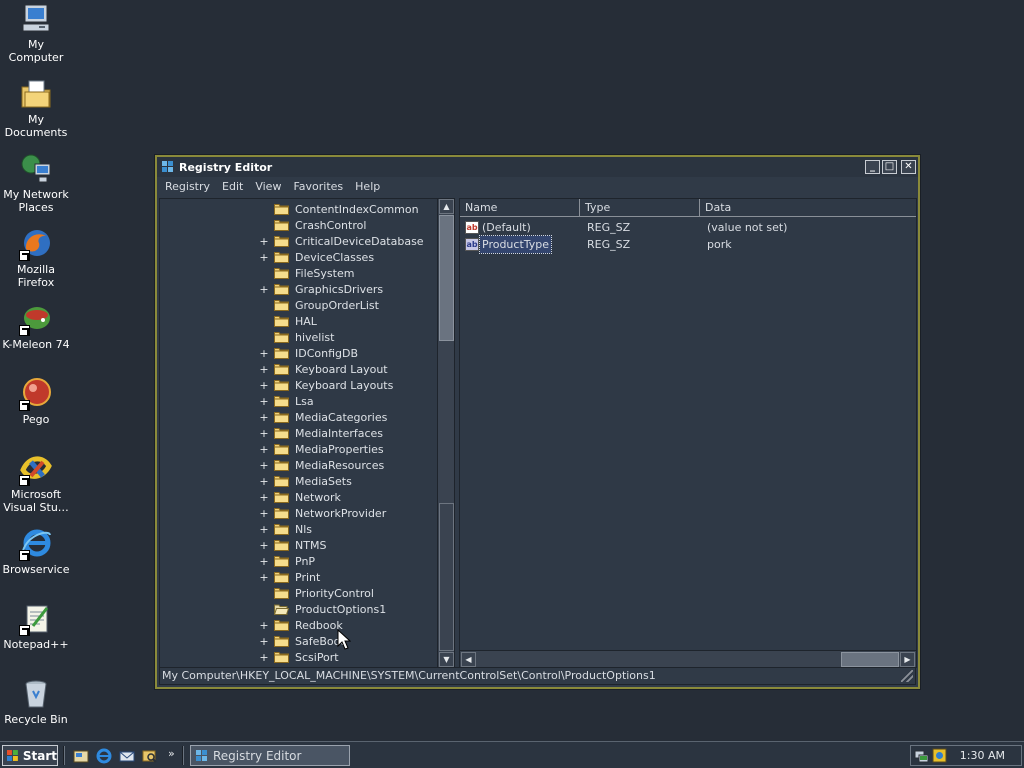 Image resolution: width=1024 pixels, height=768 pixels. I want to click on tree-node: + MediaInterfaces, so click(298, 433).